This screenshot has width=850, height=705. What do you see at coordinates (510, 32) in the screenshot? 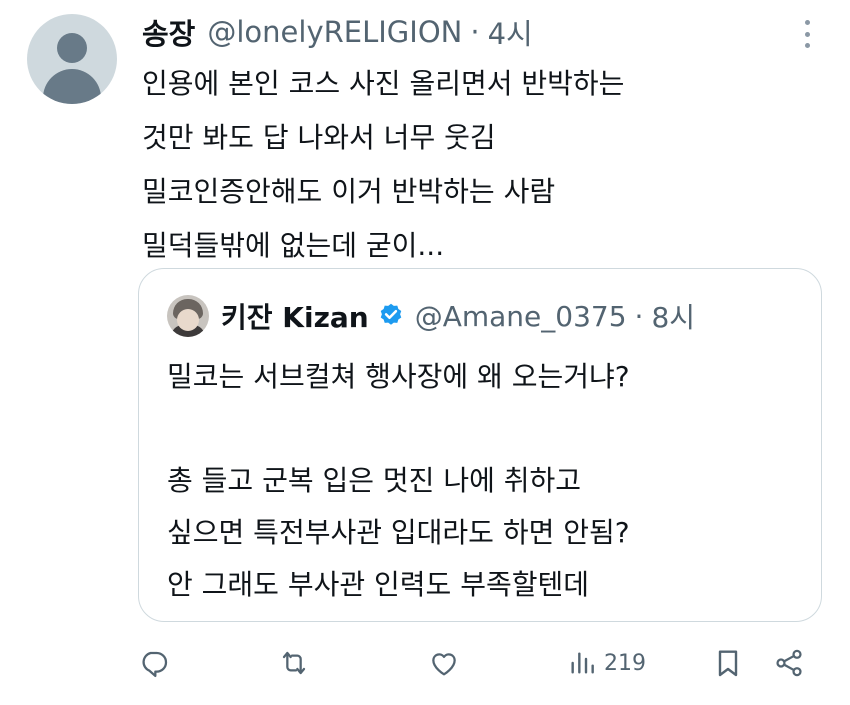
I see `timestamp: 4시` at bounding box center [510, 32].